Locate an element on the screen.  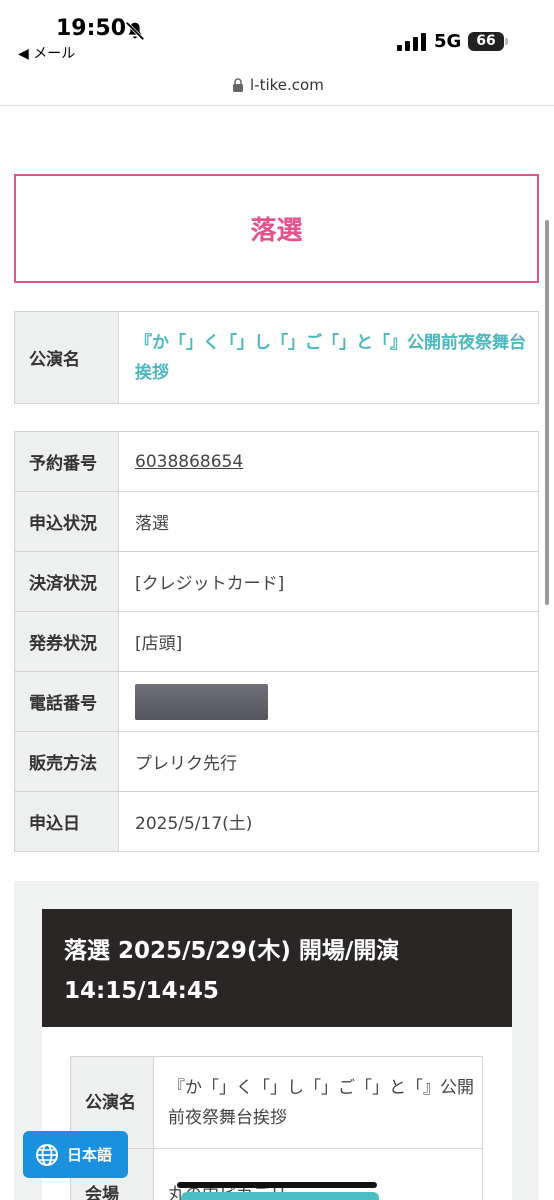
lottery-result-box: 落選 is located at coordinates (276, 228).